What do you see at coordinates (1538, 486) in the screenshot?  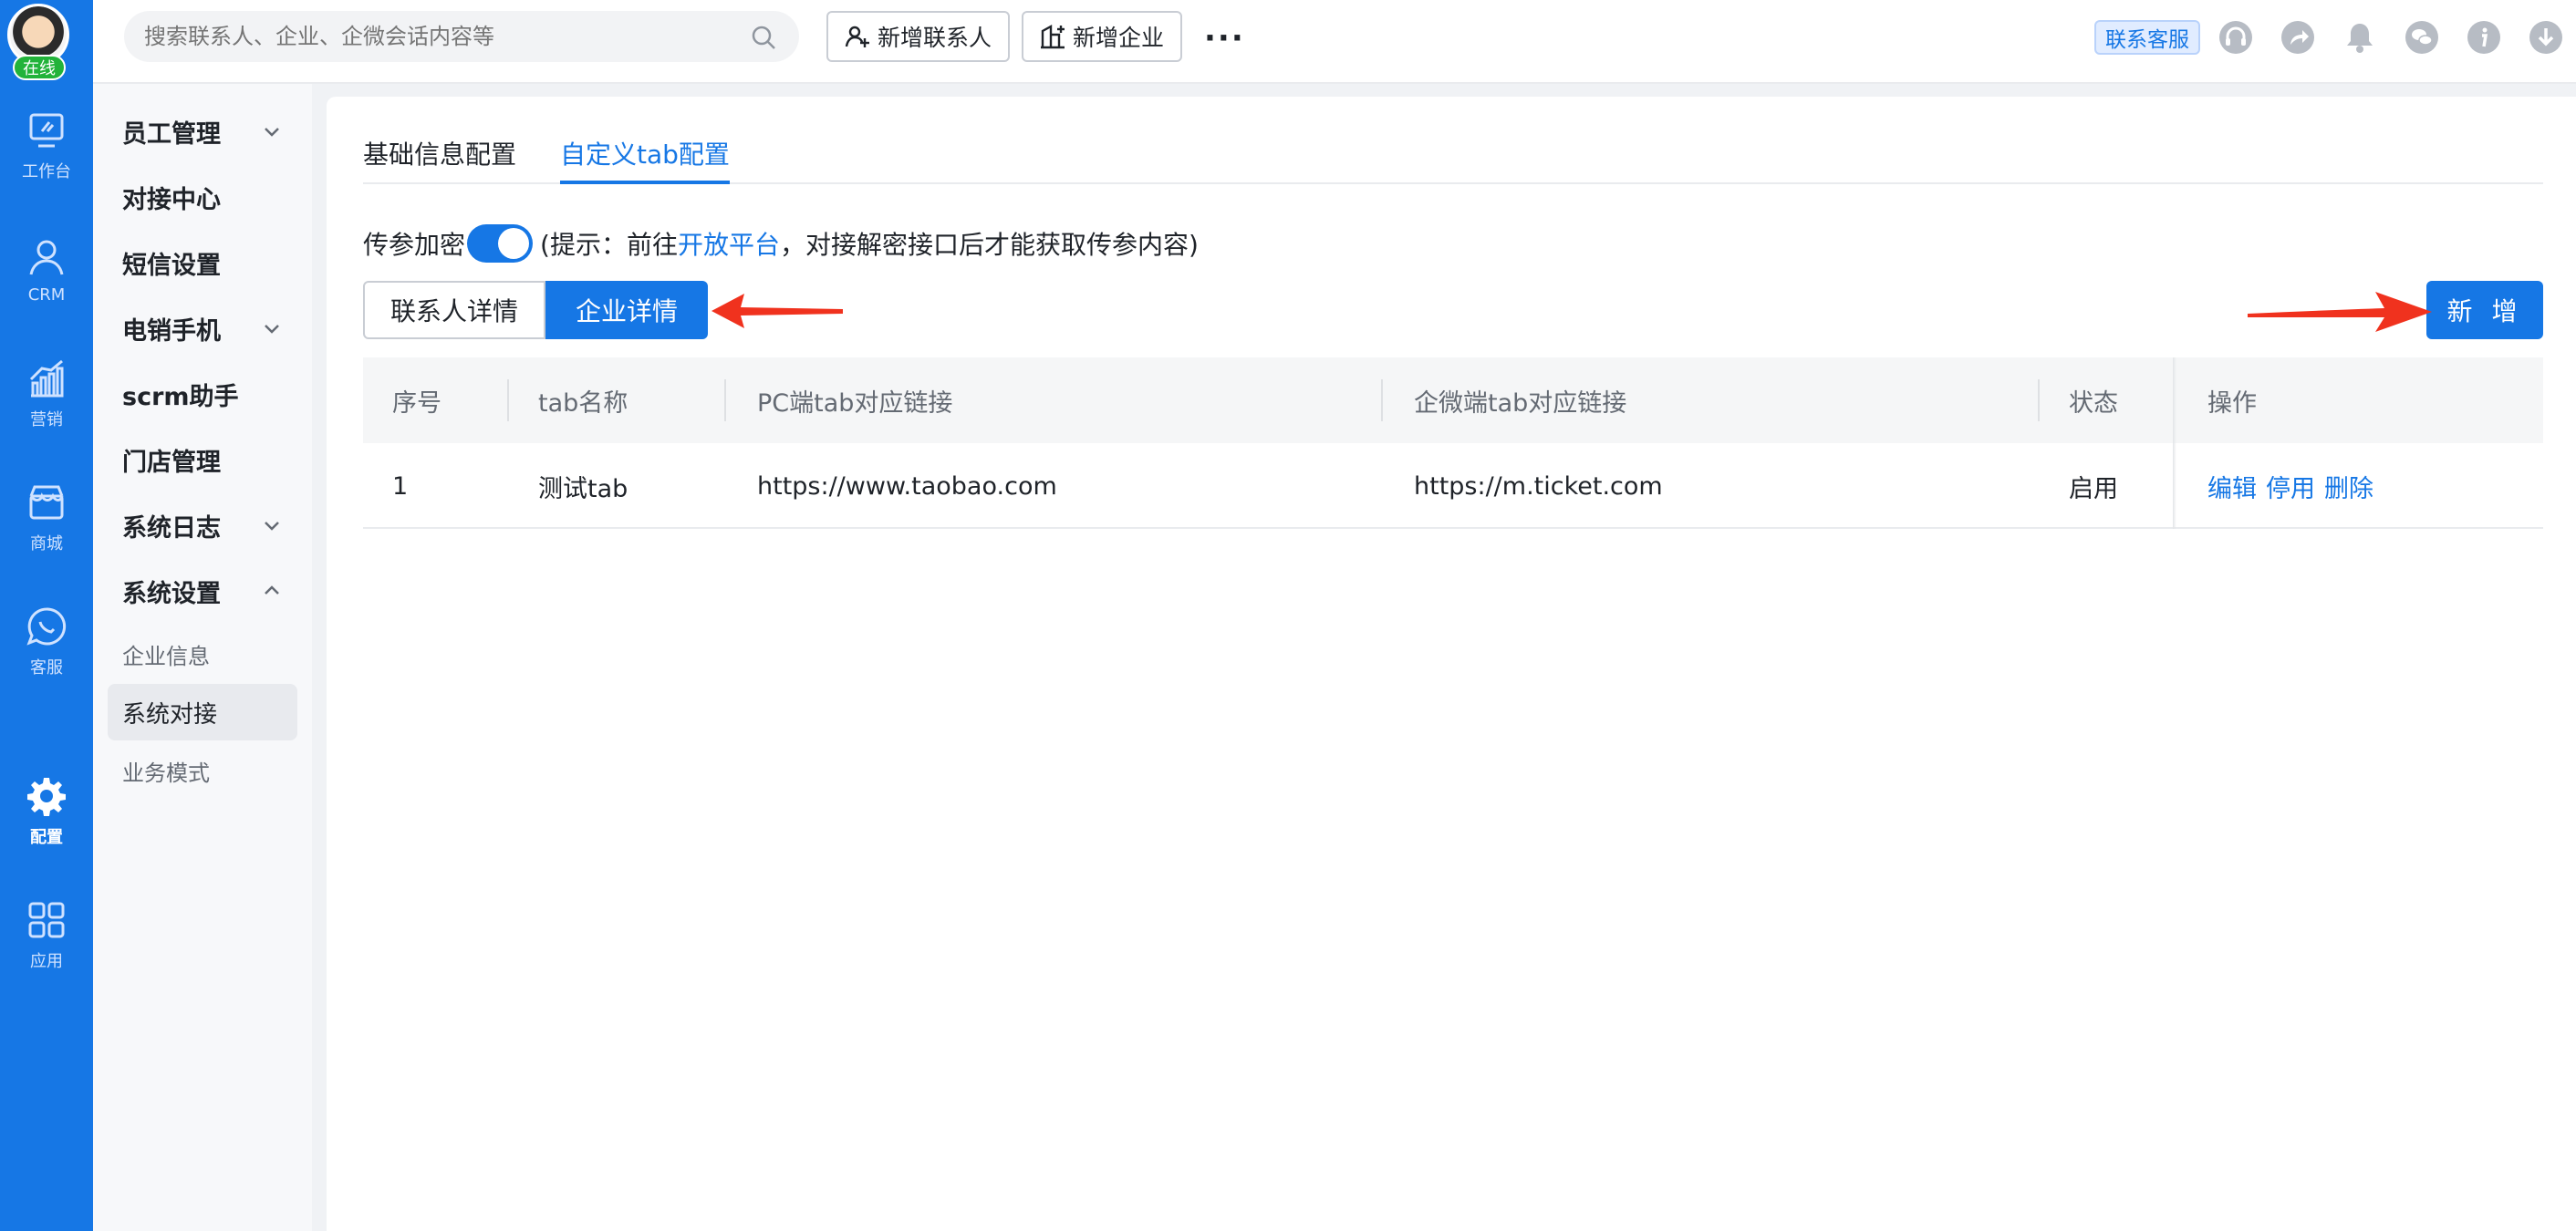 I see `cell-wecom-link: https://m.ticket.com` at bounding box center [1538, 486].